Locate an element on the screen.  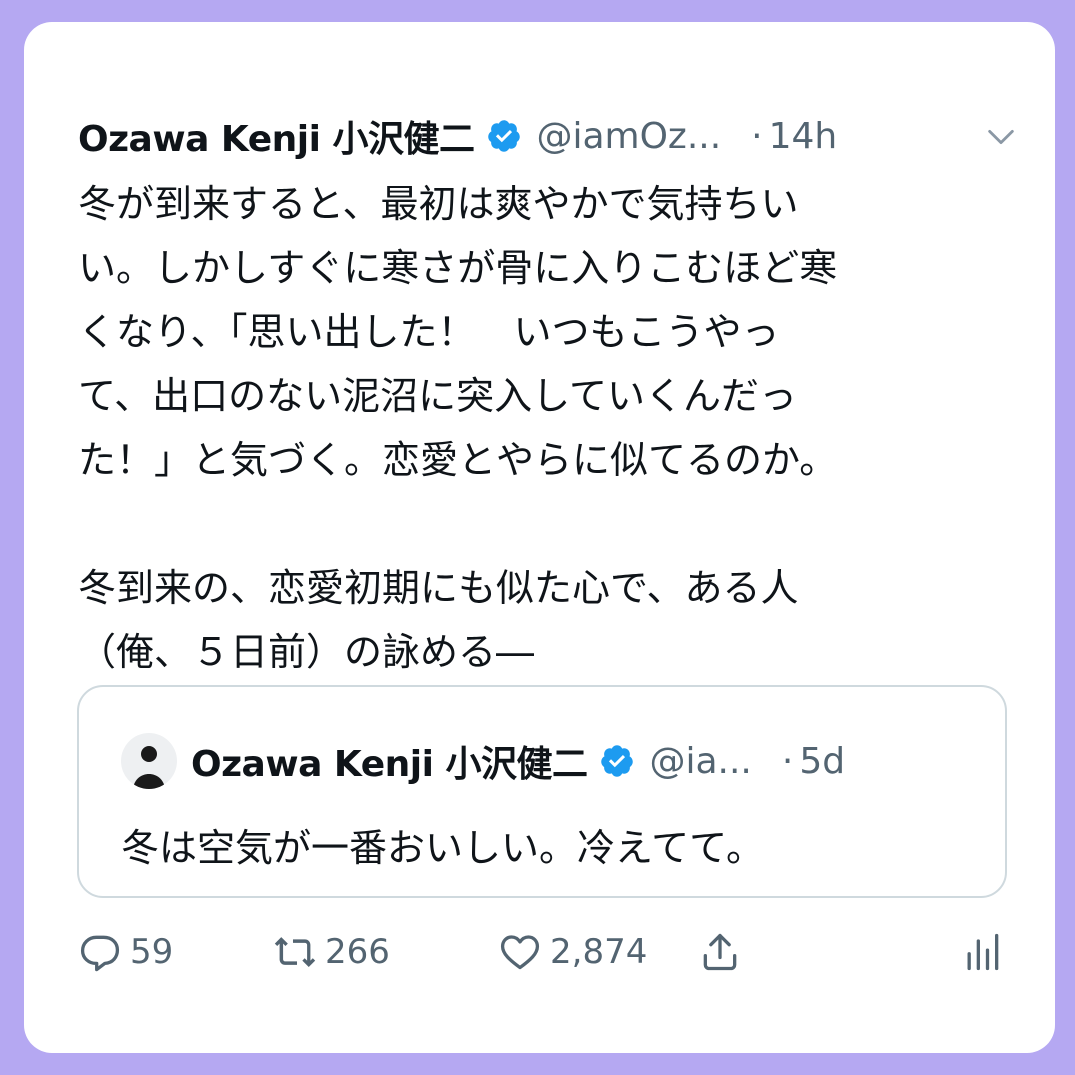
retweet-count: 266 is located at coordinates (357, 952).